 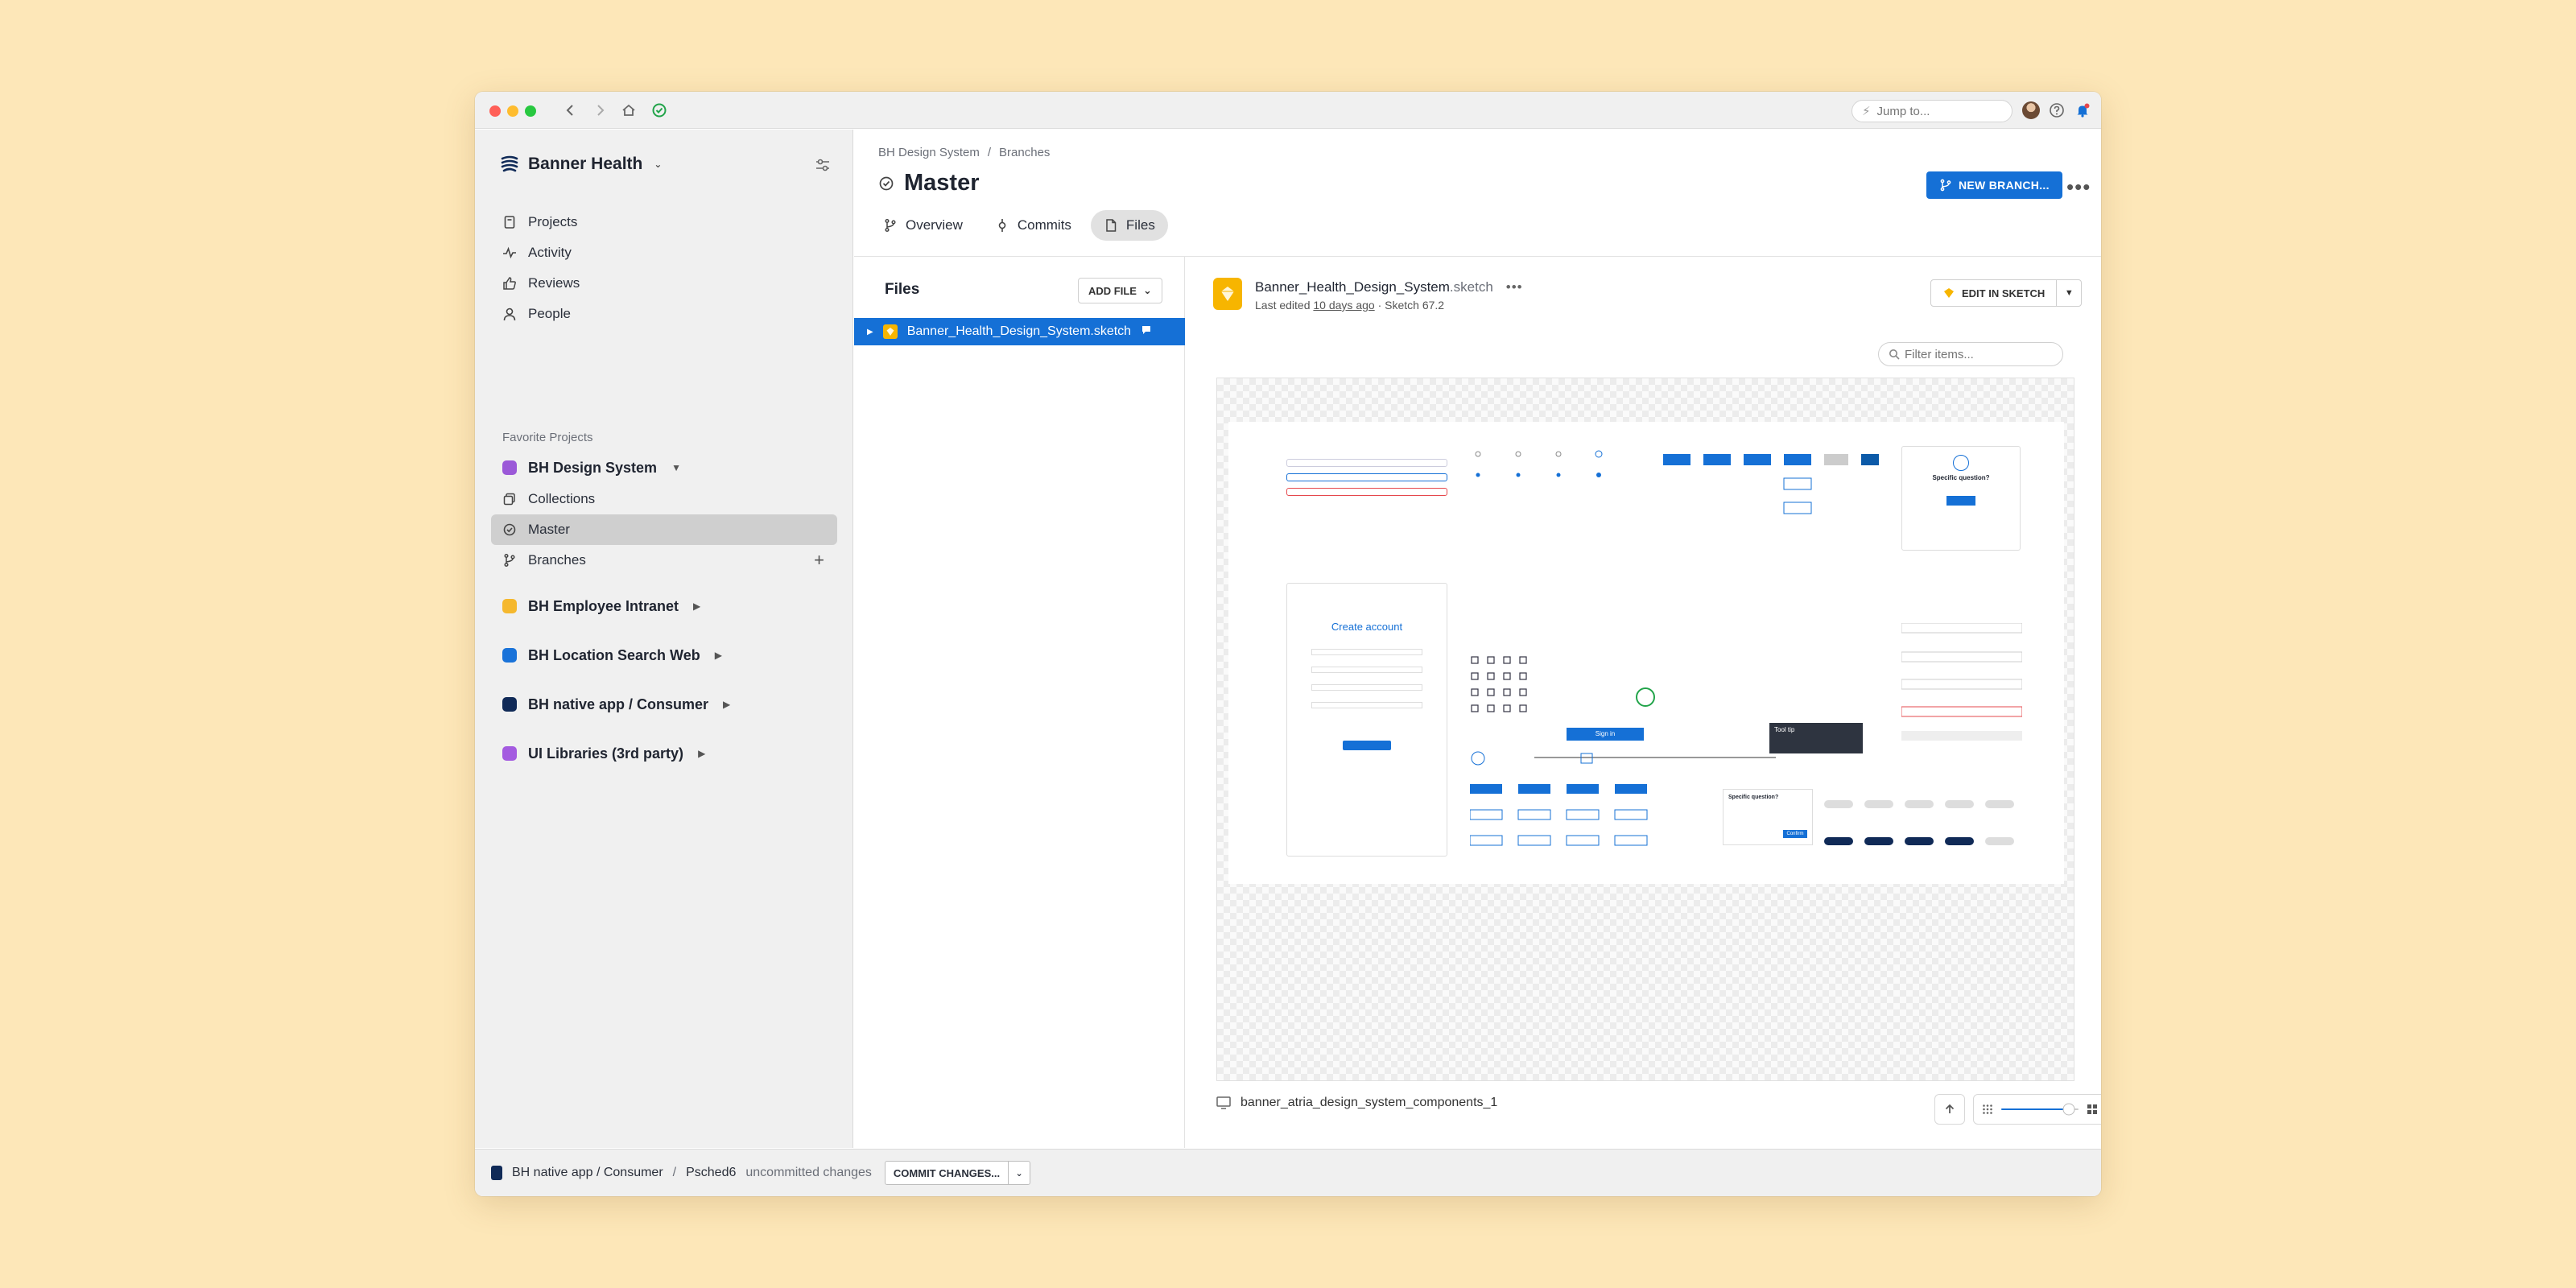 I want to click on sidebar-project-bh-native-app: BH native app / Consumer ▶, so click(x=664, y=704).